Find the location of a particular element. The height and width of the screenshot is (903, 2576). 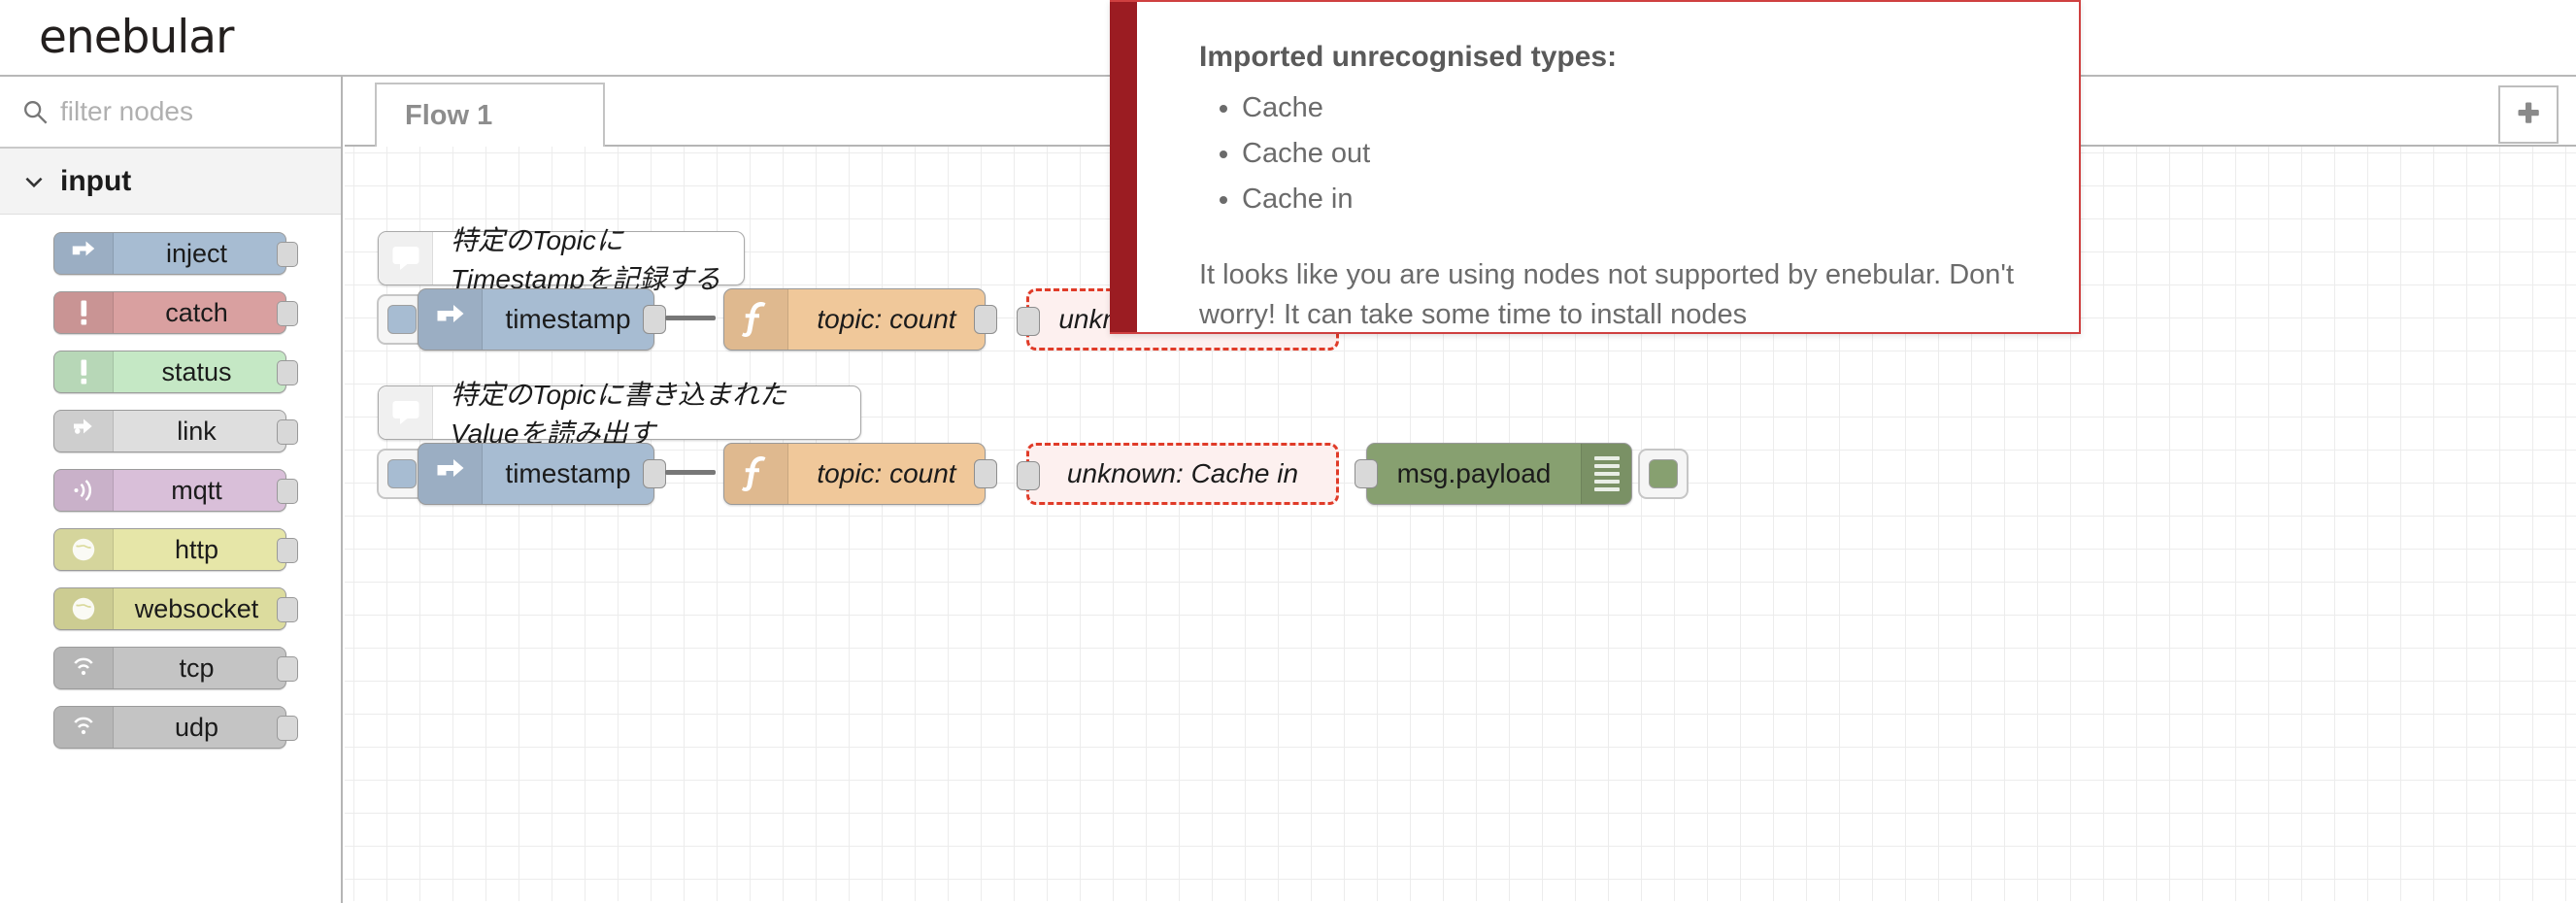

tab-flow-1: Flow 1 is located at coordinates (490, 115).